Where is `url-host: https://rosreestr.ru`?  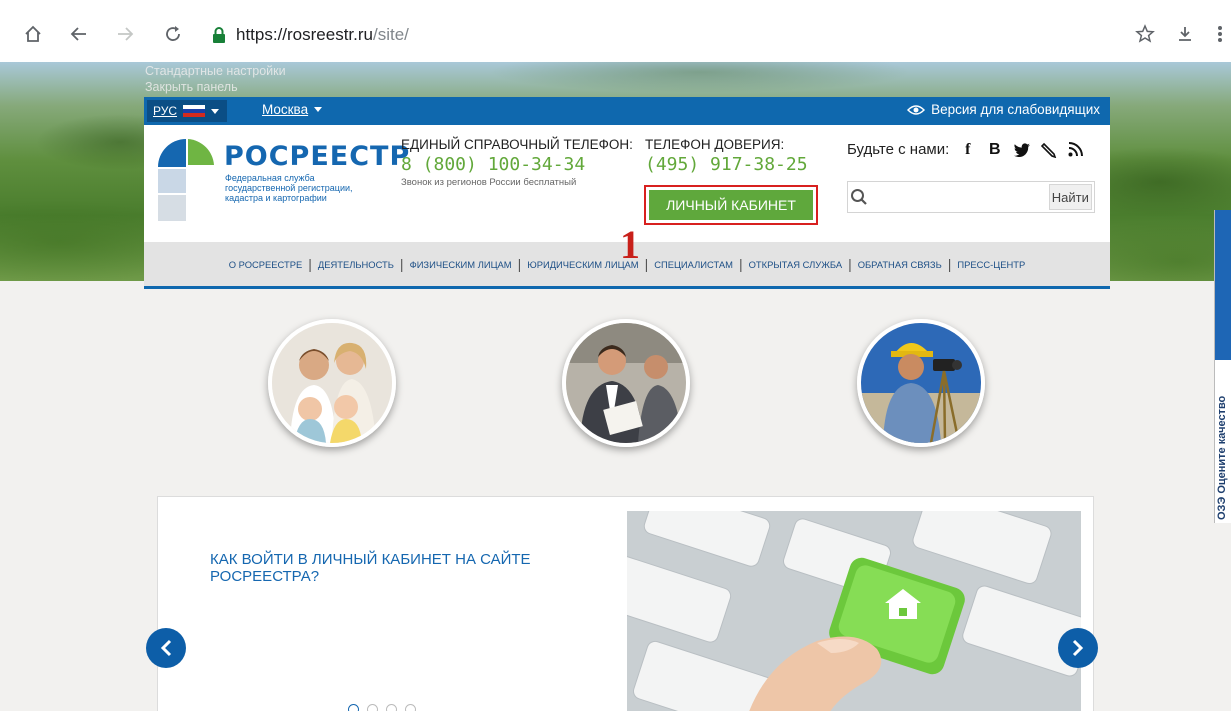
url-host: https://rosreestr.ru is located at coordinates (304, 34).